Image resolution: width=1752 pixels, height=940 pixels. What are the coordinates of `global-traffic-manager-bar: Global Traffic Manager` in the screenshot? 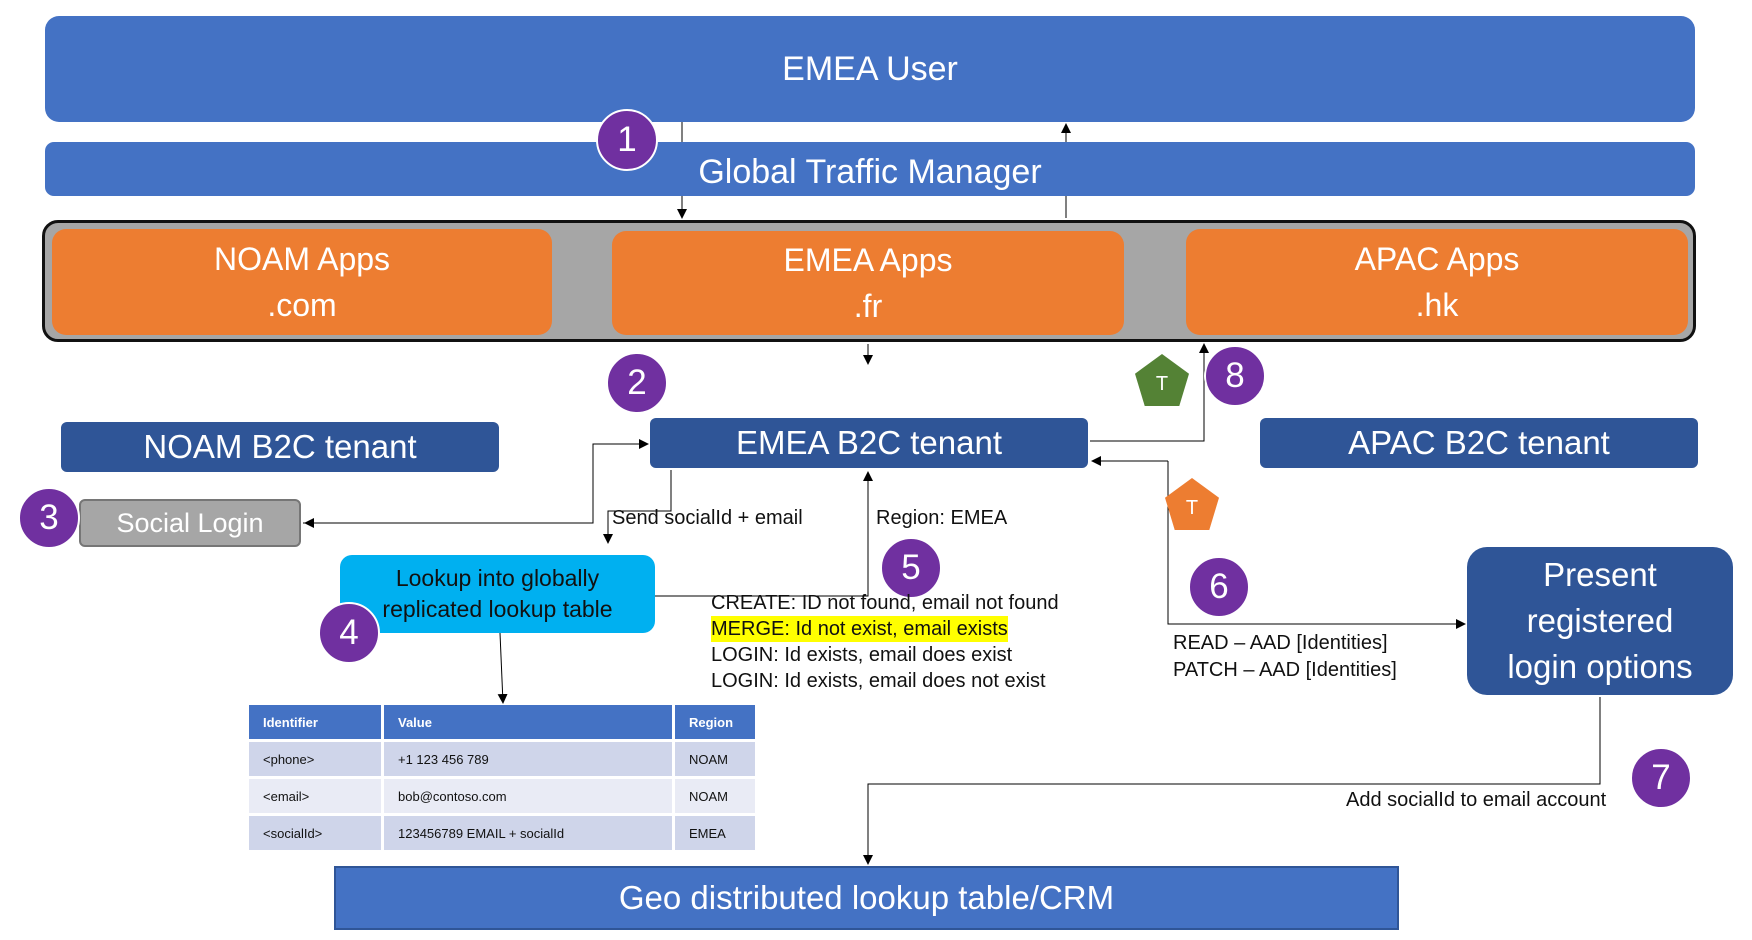 It's located at (870, 169).